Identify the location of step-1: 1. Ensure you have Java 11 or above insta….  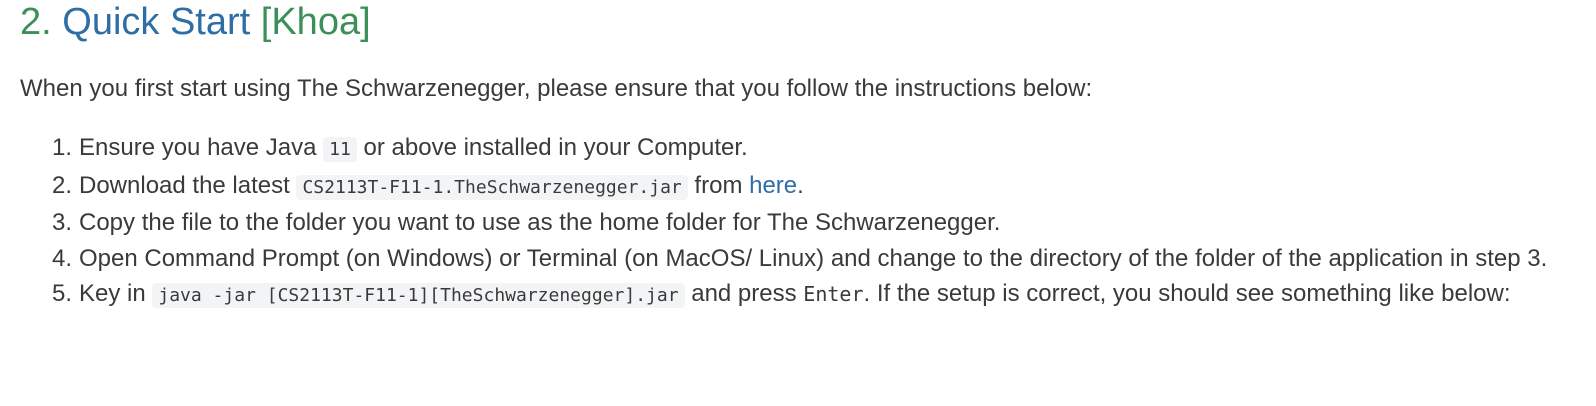
(790, 149).